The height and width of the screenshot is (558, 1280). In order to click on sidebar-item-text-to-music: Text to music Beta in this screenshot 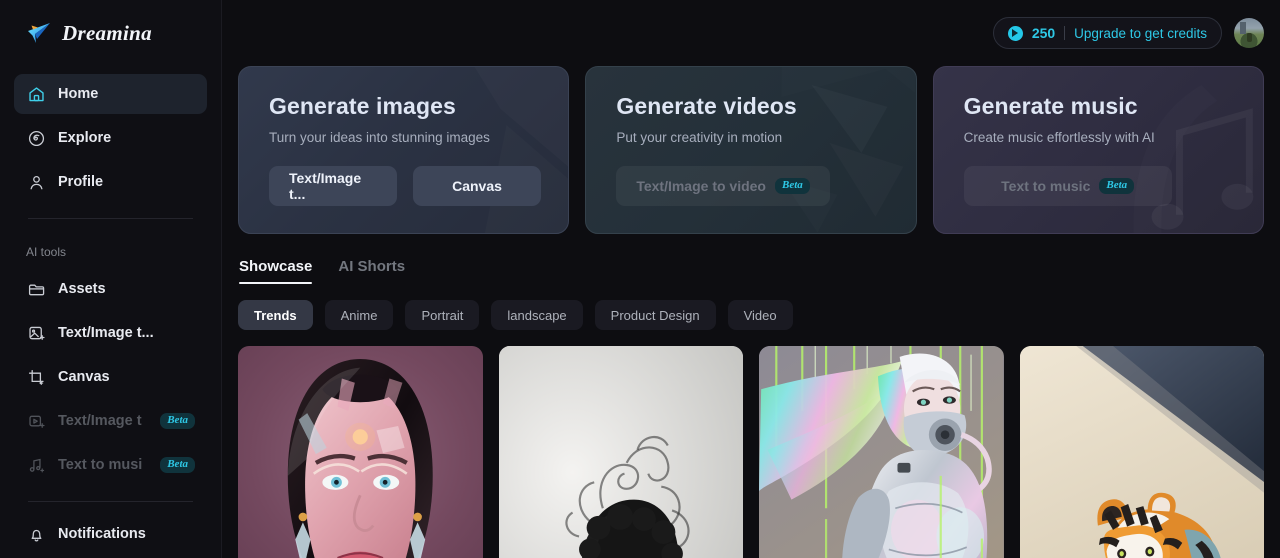, I will do `click(110, 465)`.